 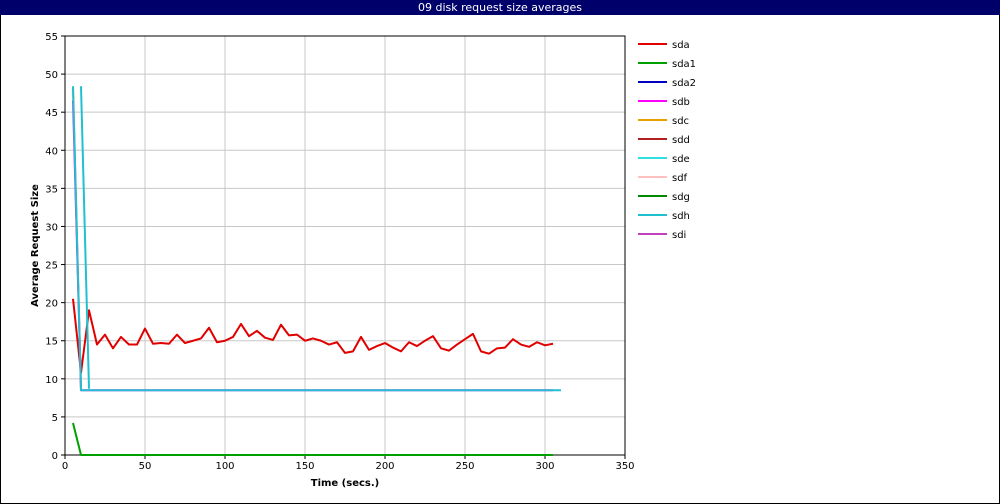 What do you see at coordinates (680, 121) in the screenshot?
I see `legend-label: sdc` at bounding box center [680, 121].